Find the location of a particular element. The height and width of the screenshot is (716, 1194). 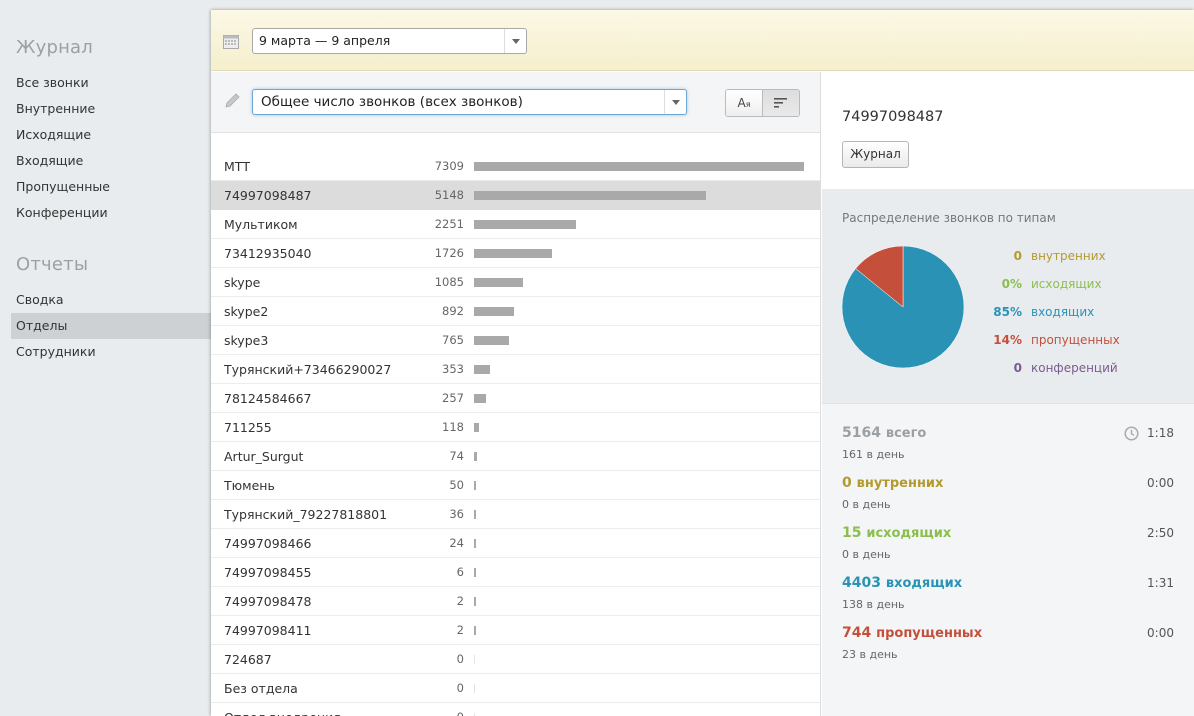

pencil-icon is located at coordinates (232, 100).